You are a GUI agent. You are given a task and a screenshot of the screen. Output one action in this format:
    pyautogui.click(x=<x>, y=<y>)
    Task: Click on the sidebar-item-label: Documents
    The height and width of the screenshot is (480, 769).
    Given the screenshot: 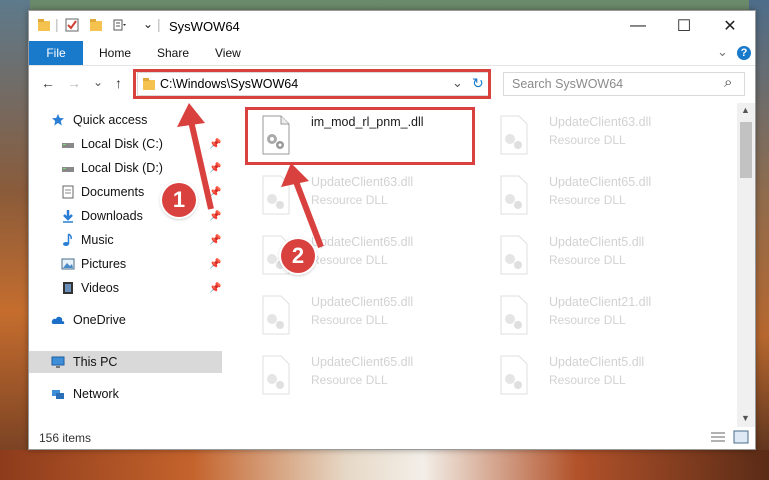 What is the action you would take?
    pyautogui.click(x=113, y=192)
    